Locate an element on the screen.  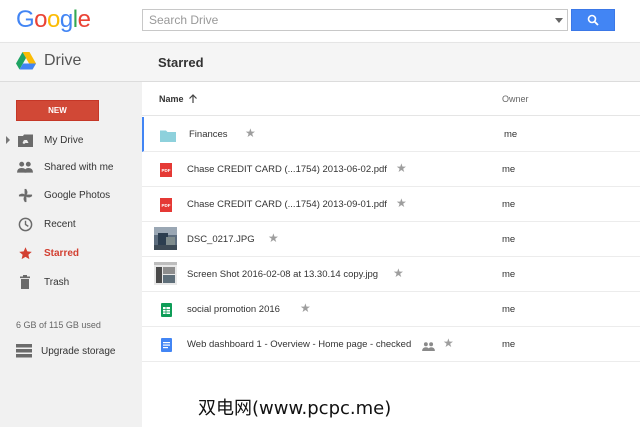
search-input is located at coordinates (343, 20).